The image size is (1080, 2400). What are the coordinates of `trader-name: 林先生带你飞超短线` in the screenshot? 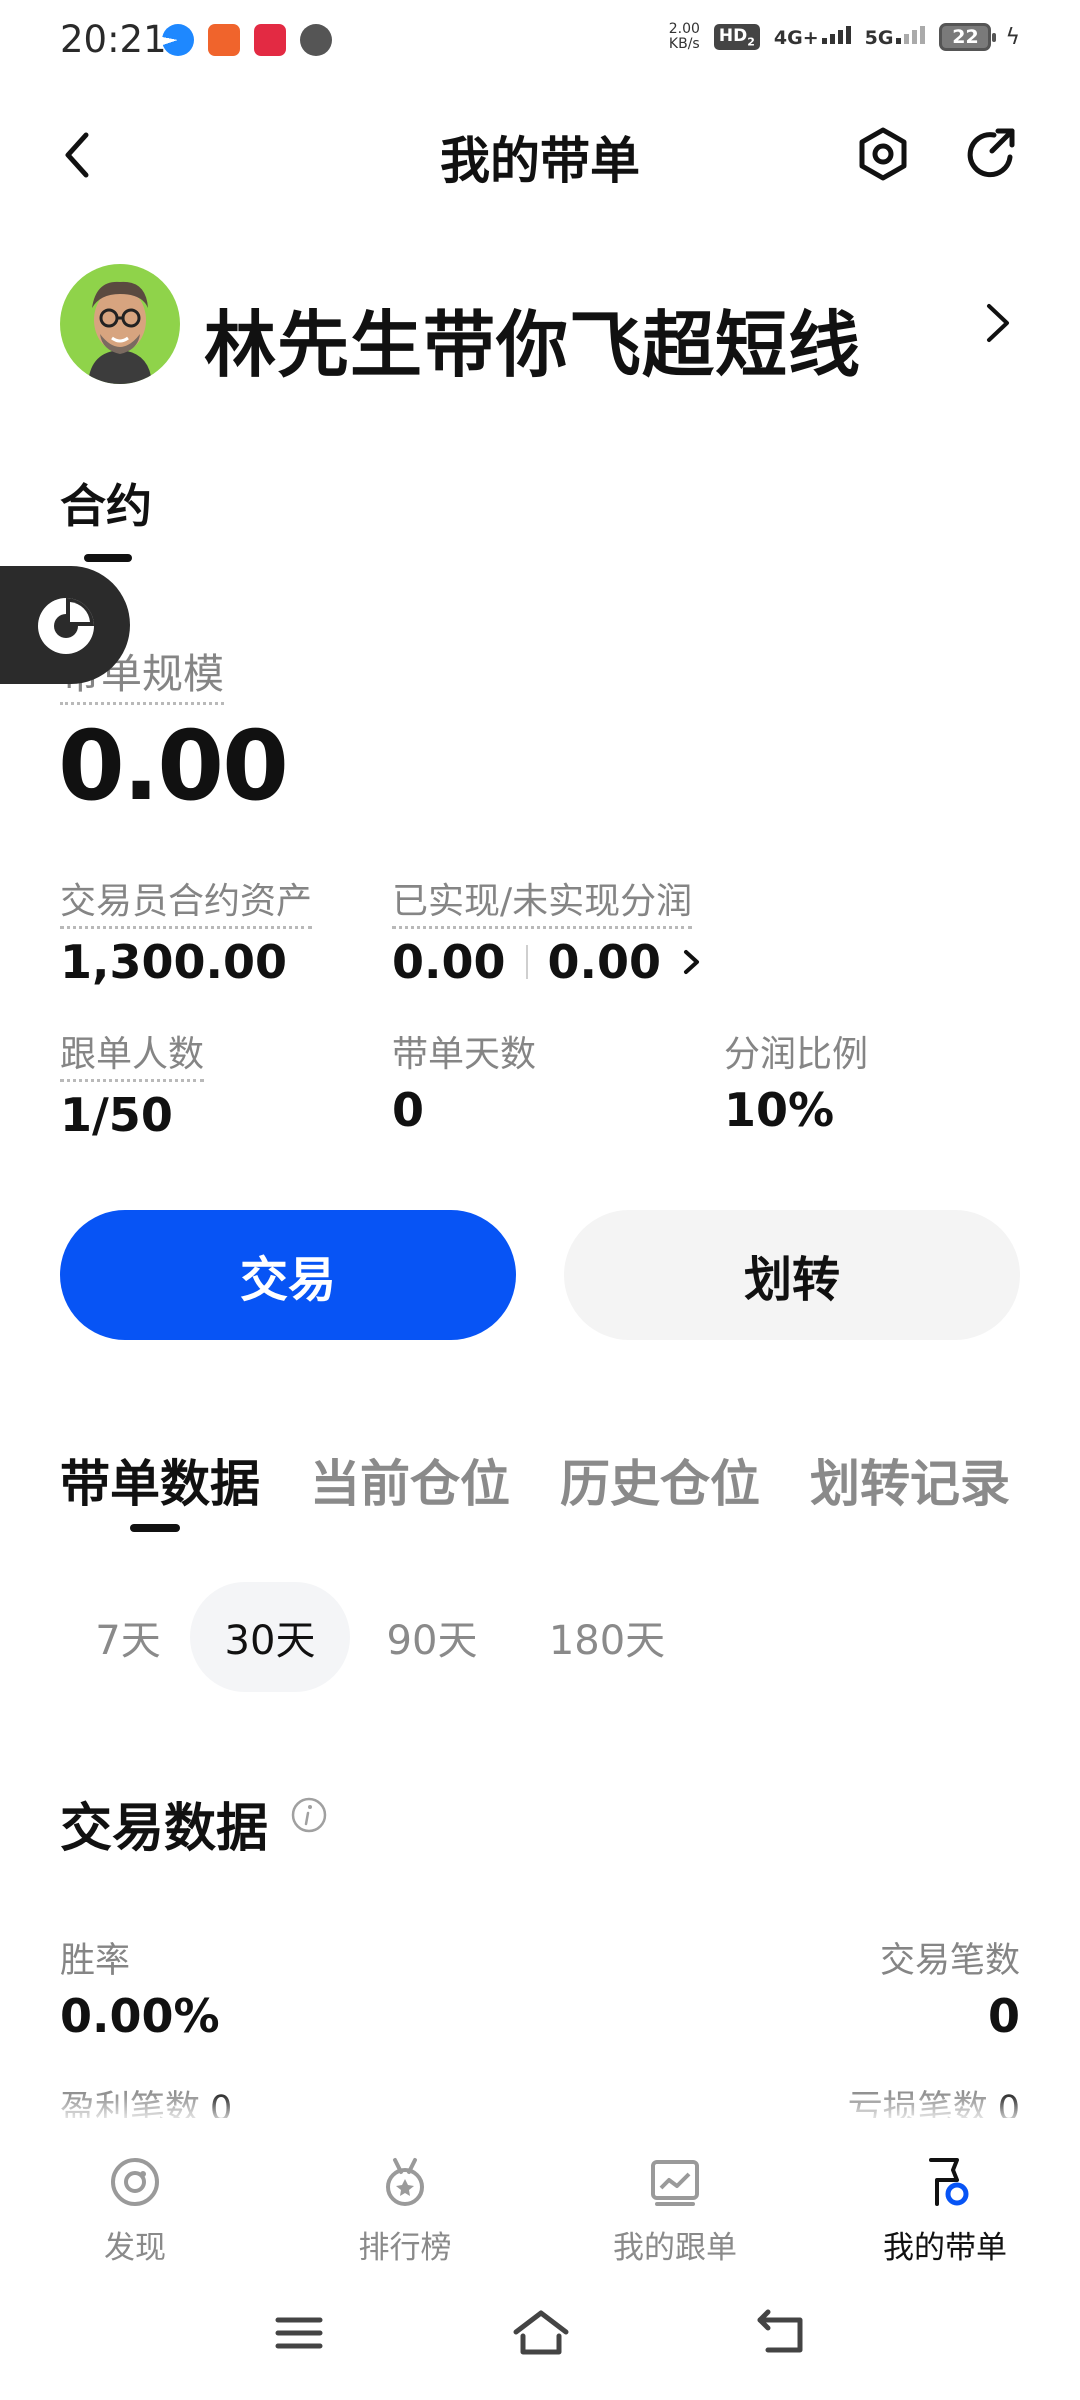 It's located at (533, 345).